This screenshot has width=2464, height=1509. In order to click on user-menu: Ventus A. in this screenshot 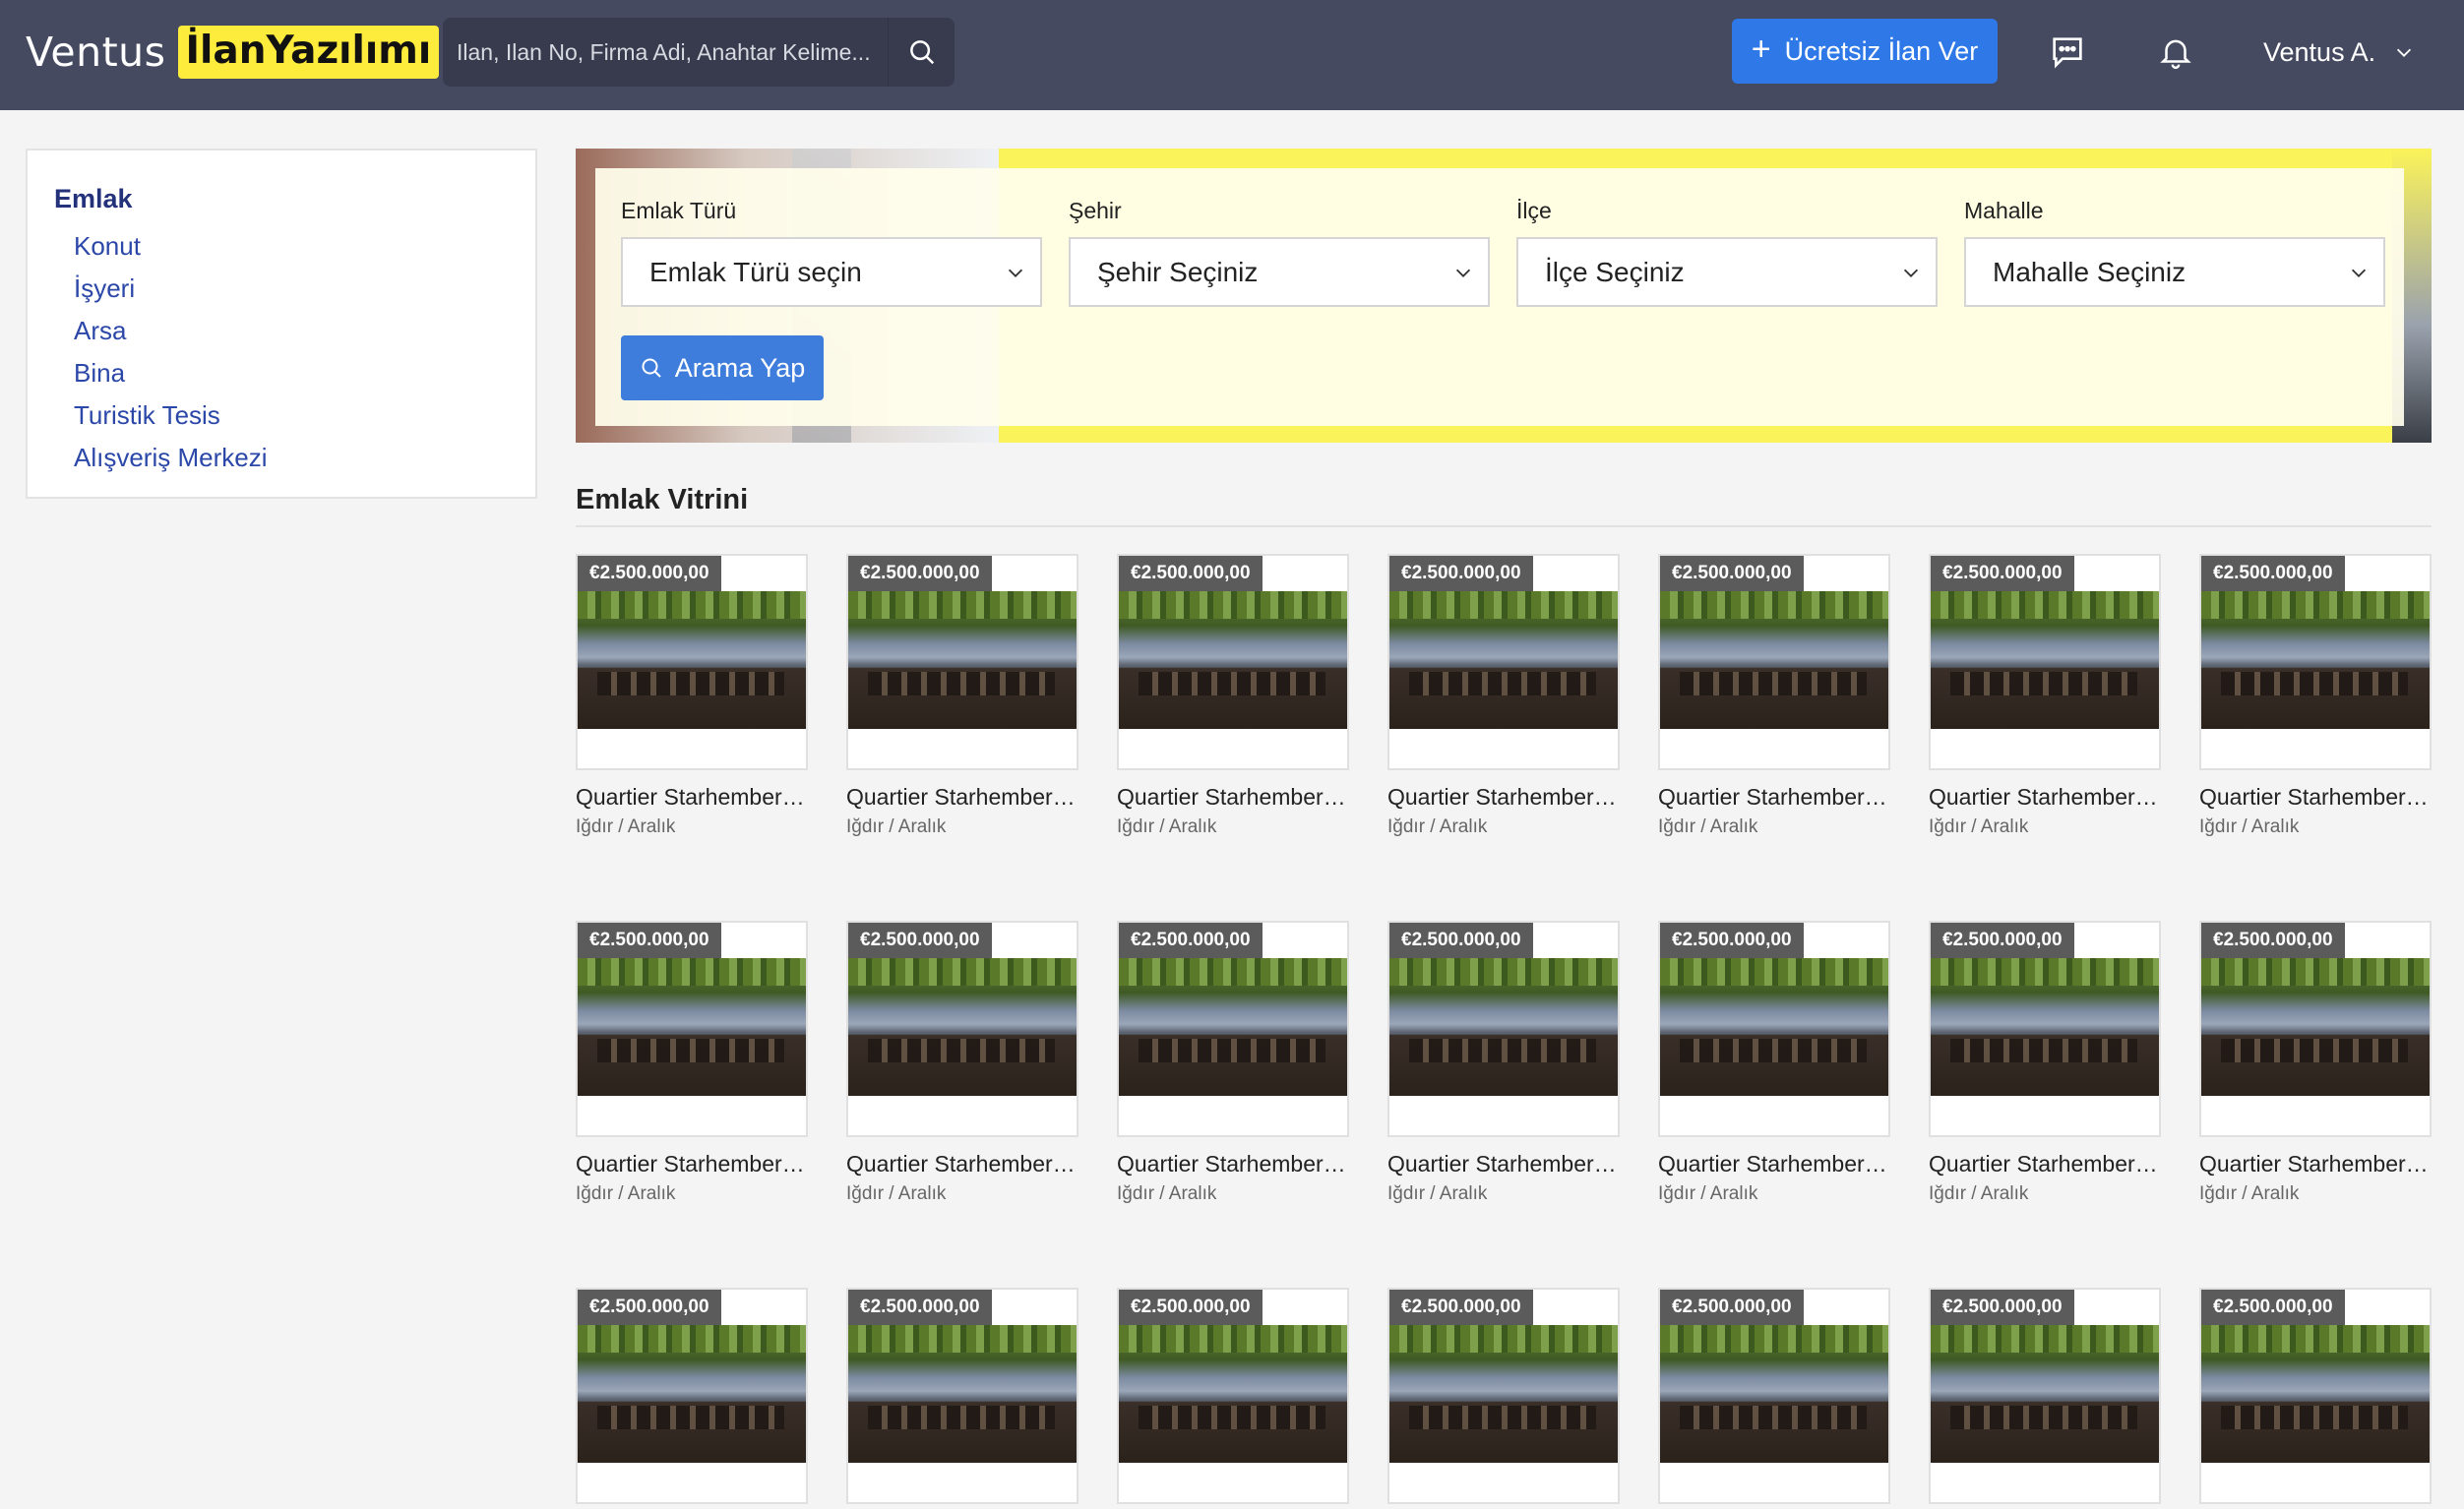, I will do `click(2339, 53)`.